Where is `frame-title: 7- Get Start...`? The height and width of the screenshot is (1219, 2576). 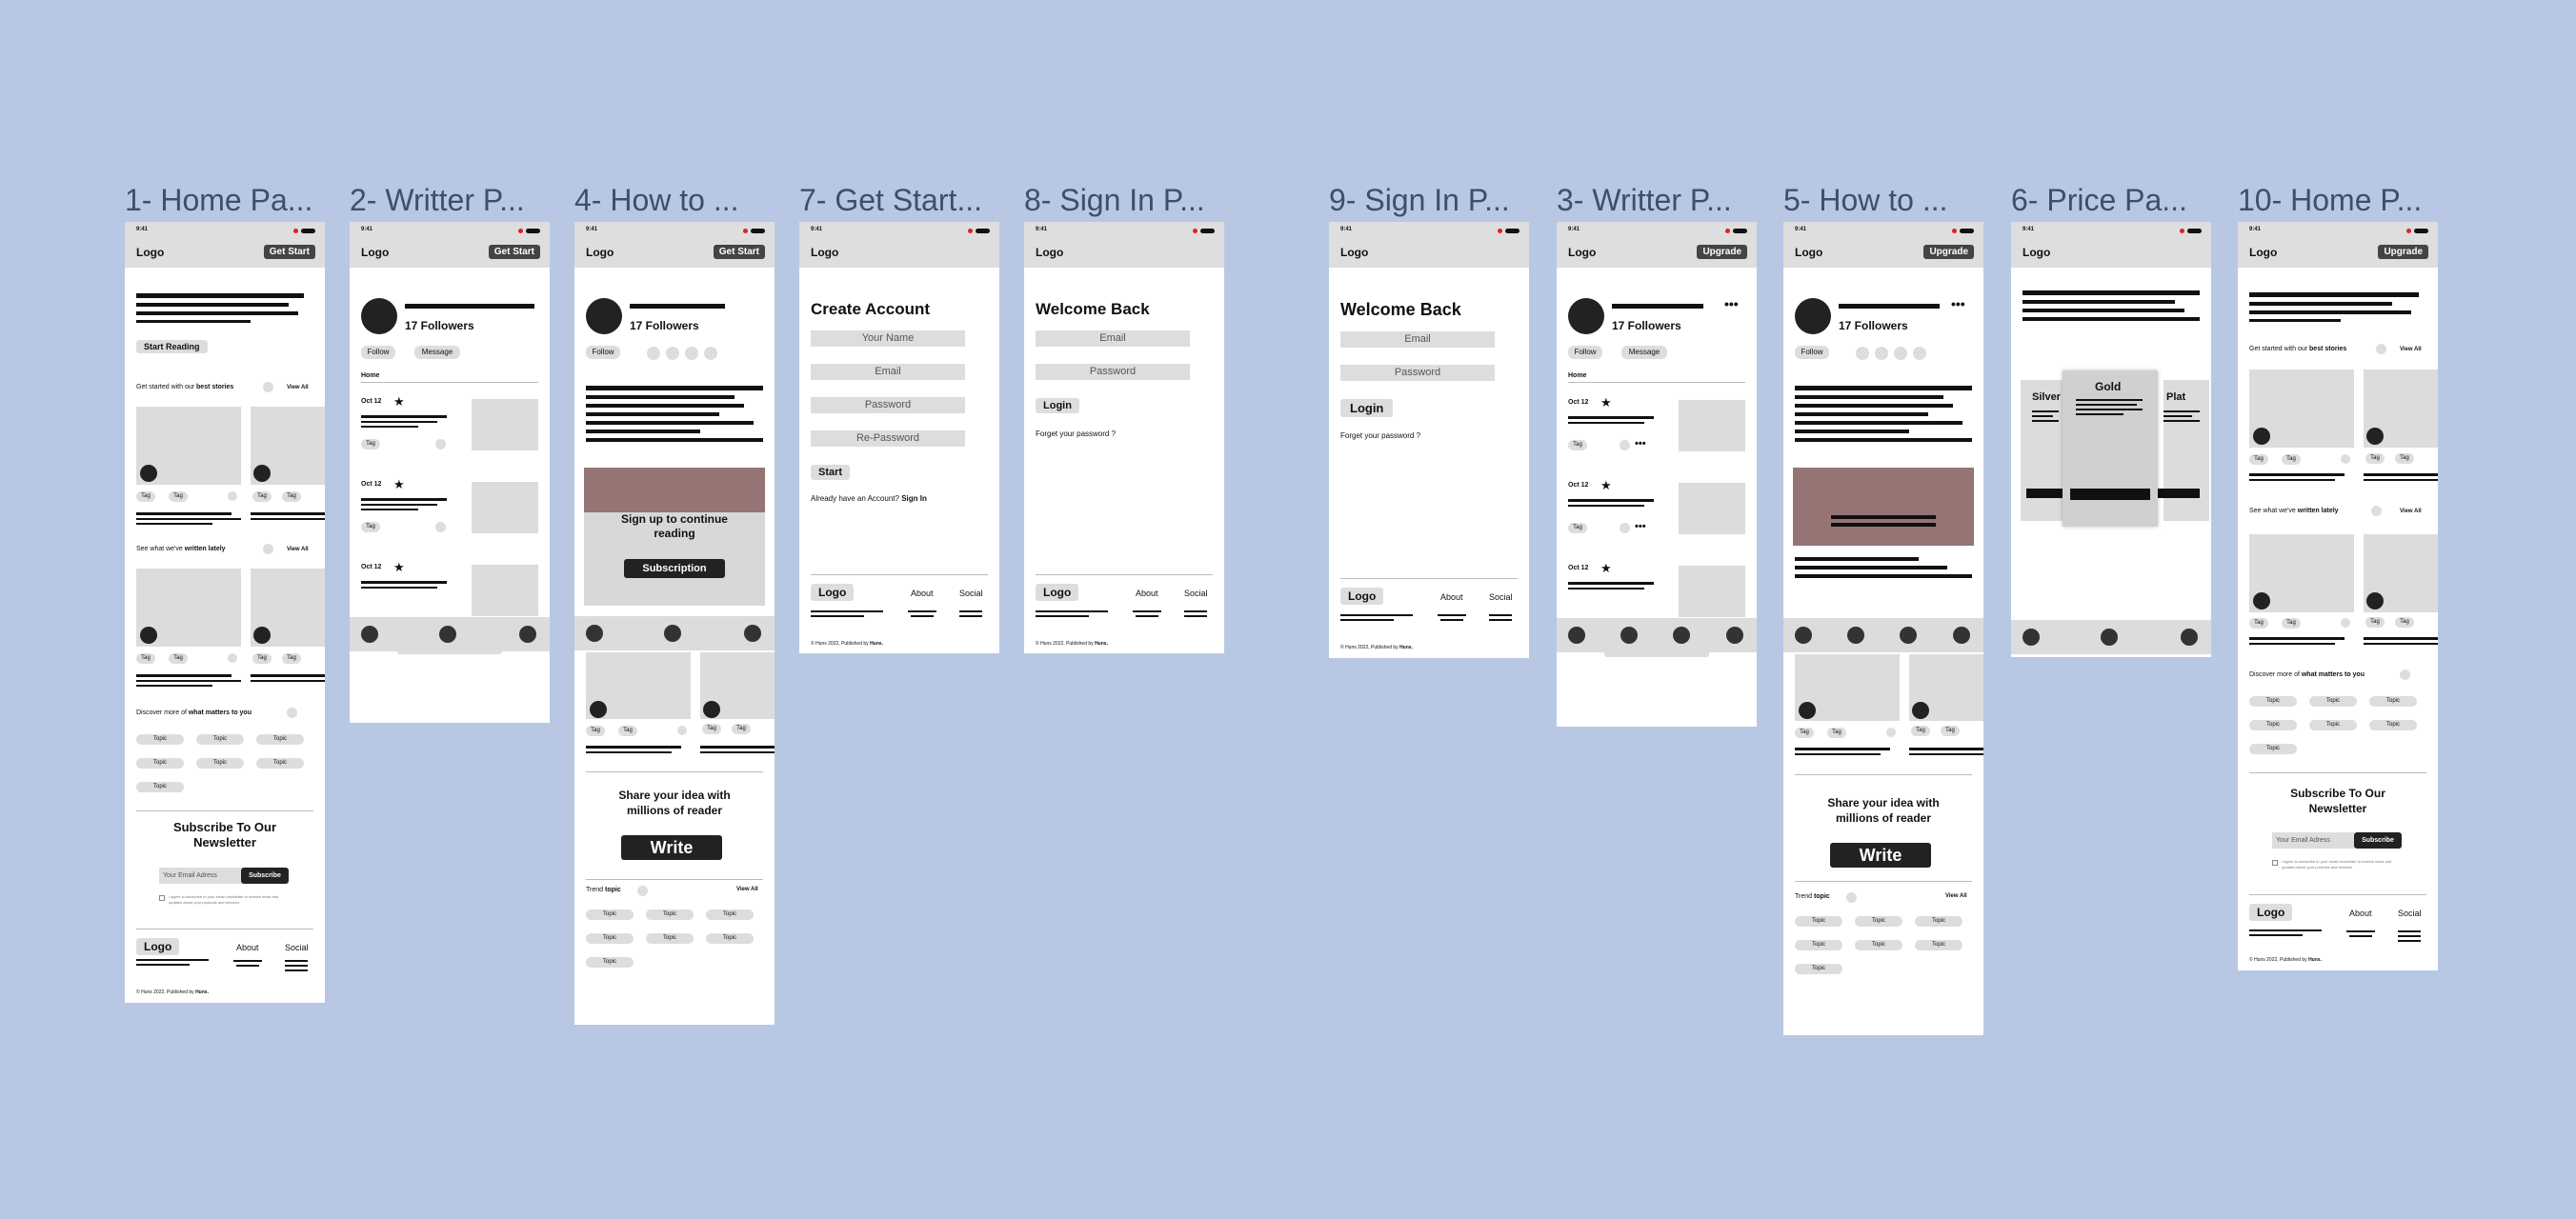 frame-title: 7- Get Start... is located at coordinates (900, 200).